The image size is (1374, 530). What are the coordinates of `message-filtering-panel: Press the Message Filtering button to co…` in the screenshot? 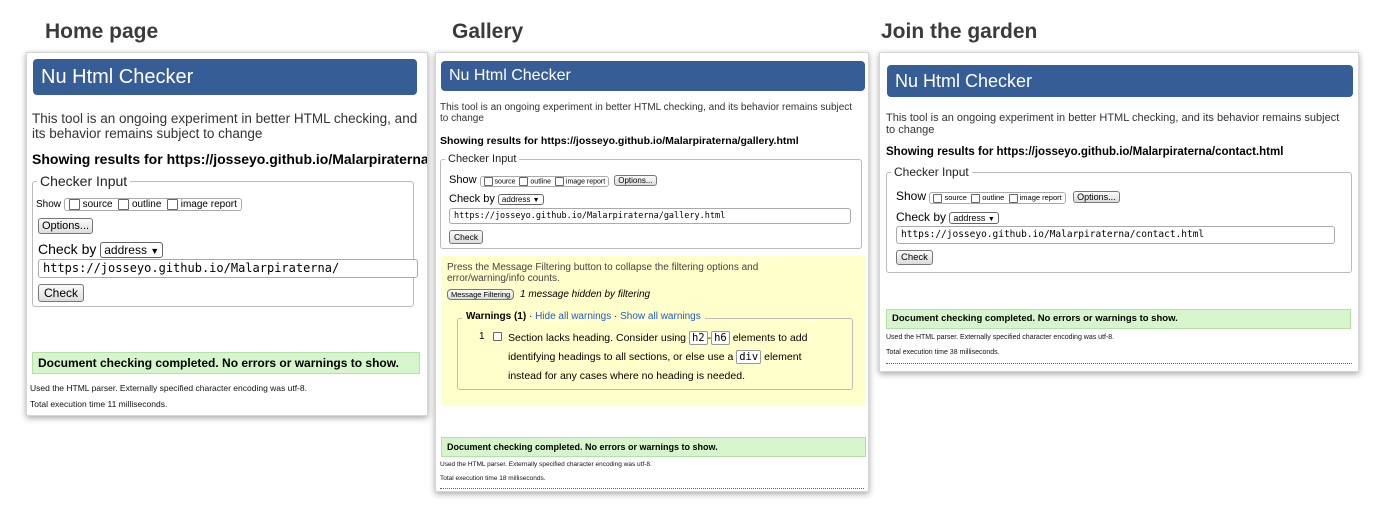 It's located at (653, 331).